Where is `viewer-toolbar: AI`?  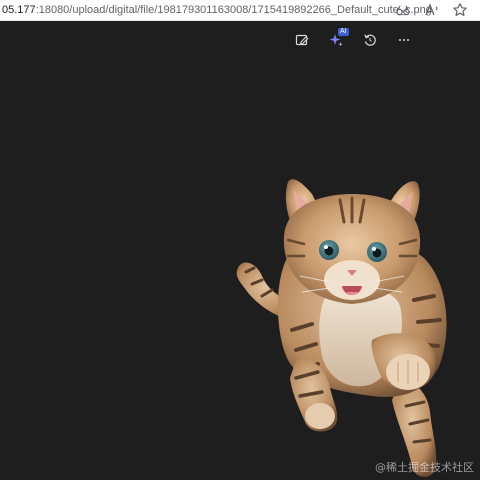
viewer-toolbar: AI is located at coordinates (355, 40).